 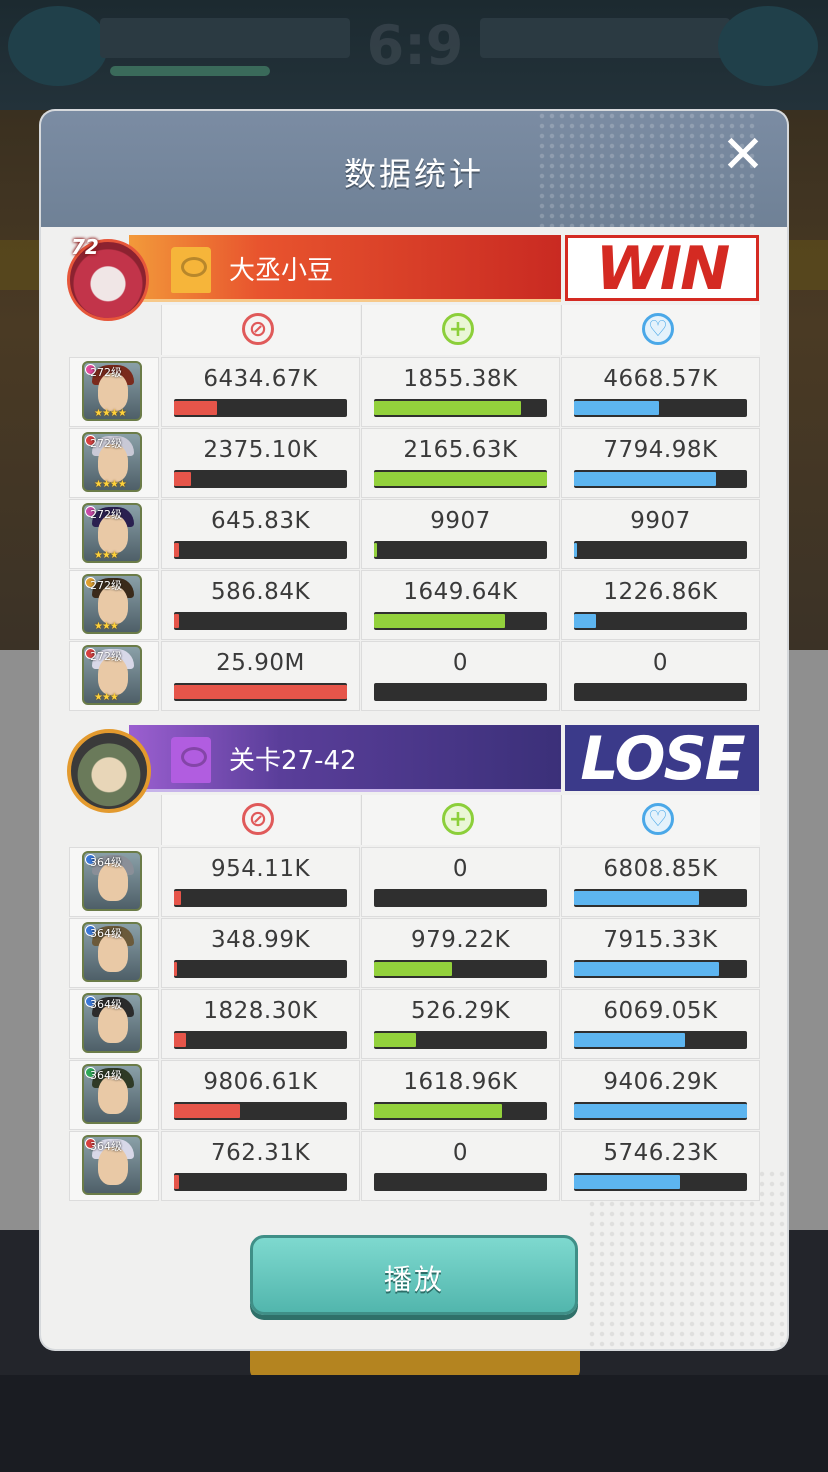 I want to click on shield-cell: 9907, so click(x=660, y=534).